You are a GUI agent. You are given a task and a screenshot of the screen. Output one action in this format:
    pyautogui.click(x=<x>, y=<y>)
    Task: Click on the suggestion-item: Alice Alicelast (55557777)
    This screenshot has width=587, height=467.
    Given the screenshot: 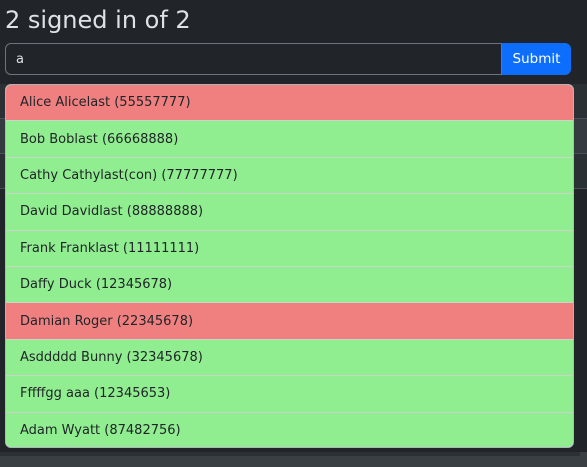 What is the action you would take?
    pyautogui.click(x=289, y=103)
    